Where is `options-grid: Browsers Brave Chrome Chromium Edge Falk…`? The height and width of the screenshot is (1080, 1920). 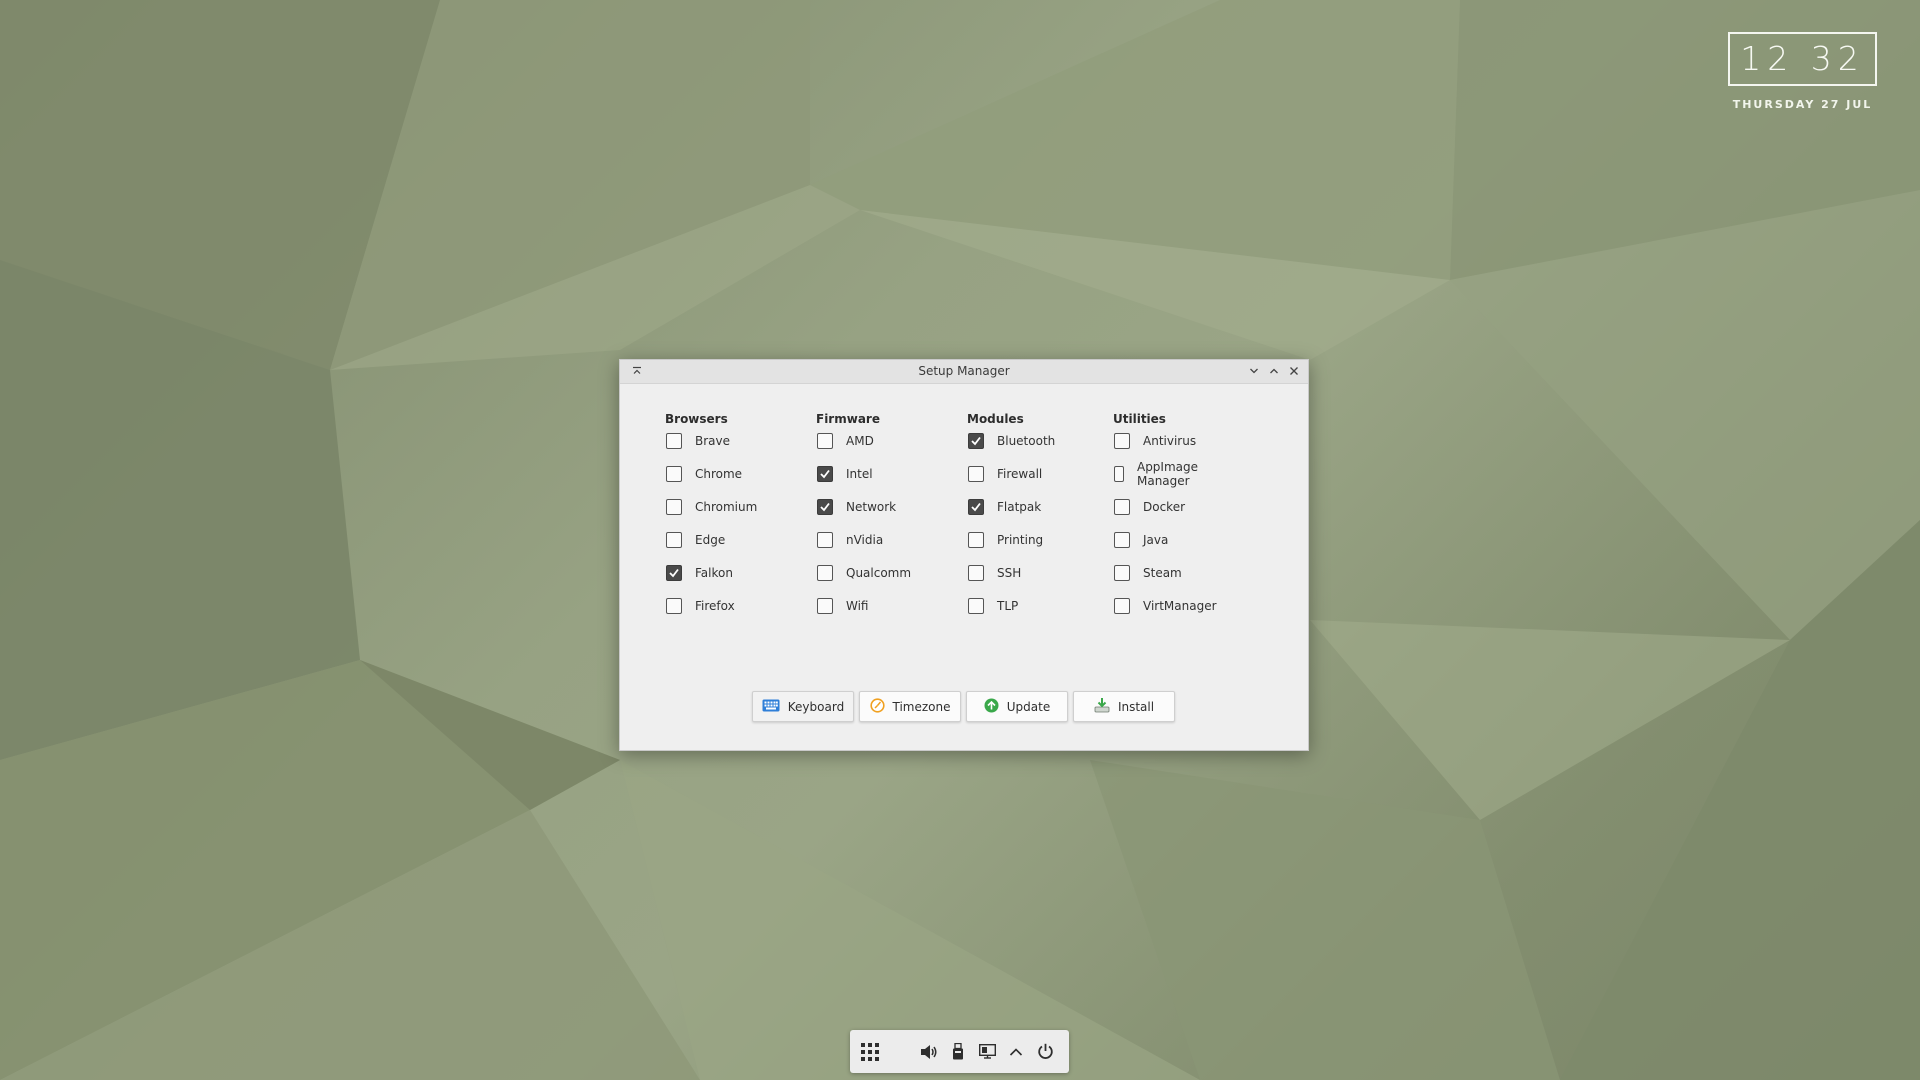
options-grid: Browsers Brave Chrome Chromium Edge Falk… is located at coordinates (965, 522).